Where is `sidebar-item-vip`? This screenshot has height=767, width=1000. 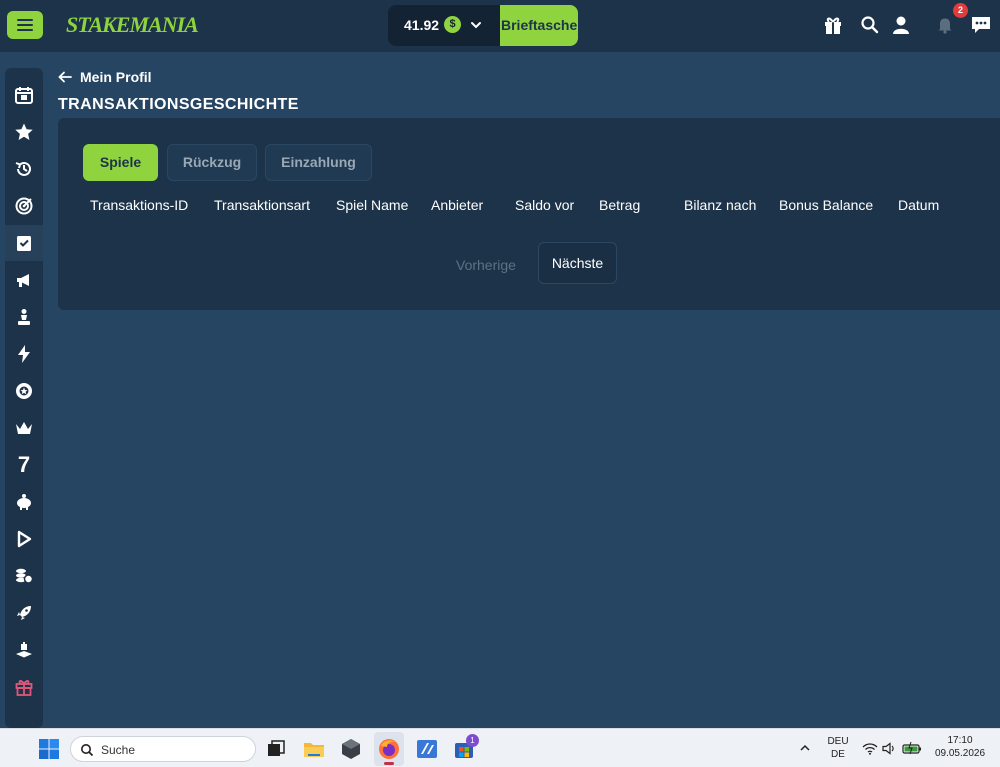 sidebar-item-vip is located at coordinates (24, 428).